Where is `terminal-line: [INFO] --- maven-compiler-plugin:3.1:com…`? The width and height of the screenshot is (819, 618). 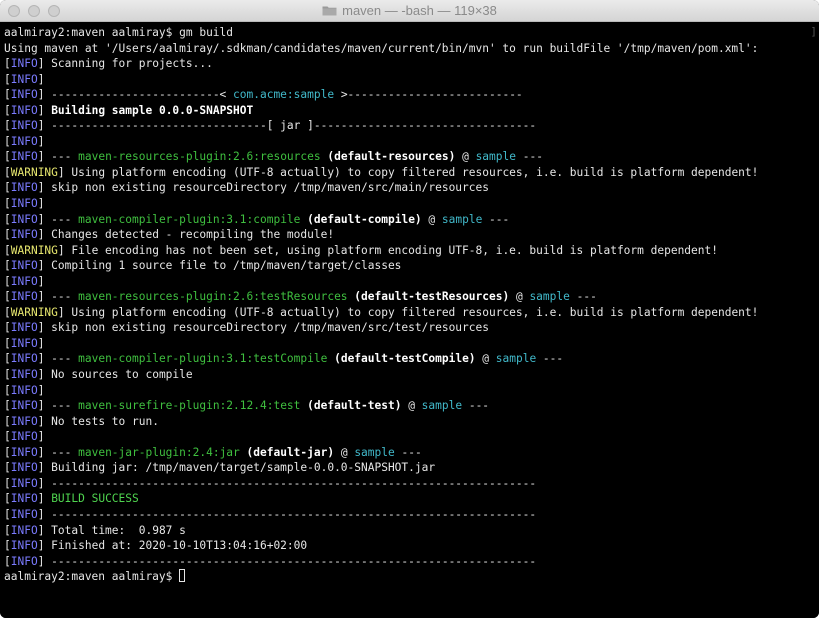 terminal-line: [INFO] --- maven-compiler-plugin:3.1:com… is located at coordinates (409, 220).